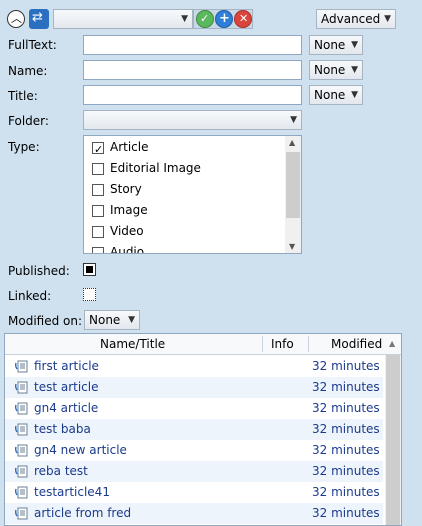 This screenshot has width=422, height=526. Describe the element at coordinates (192, 120) in the screenshot. I see `folder-select: ▼` at that location.